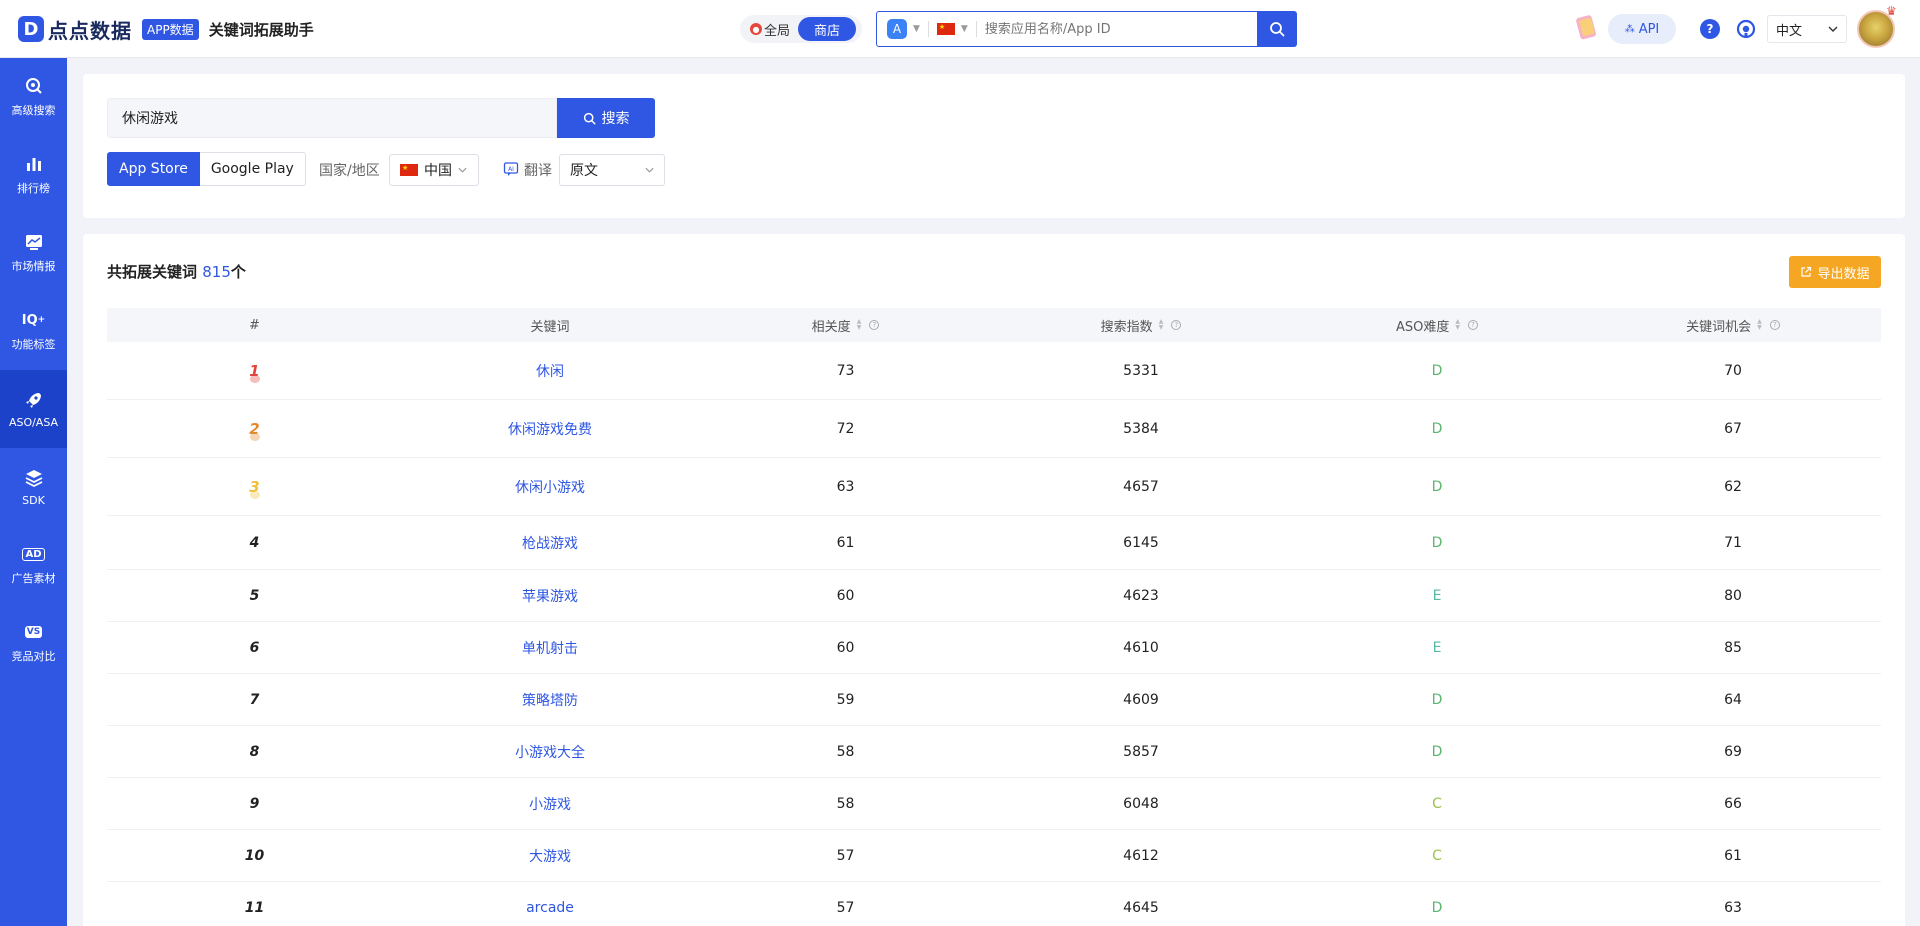 This screenshot has height=926, width=1920. What do you see at coordinates (254, 699) in the screenshot?
I see `cell-rank: 7` at bounding box center [254, 699].